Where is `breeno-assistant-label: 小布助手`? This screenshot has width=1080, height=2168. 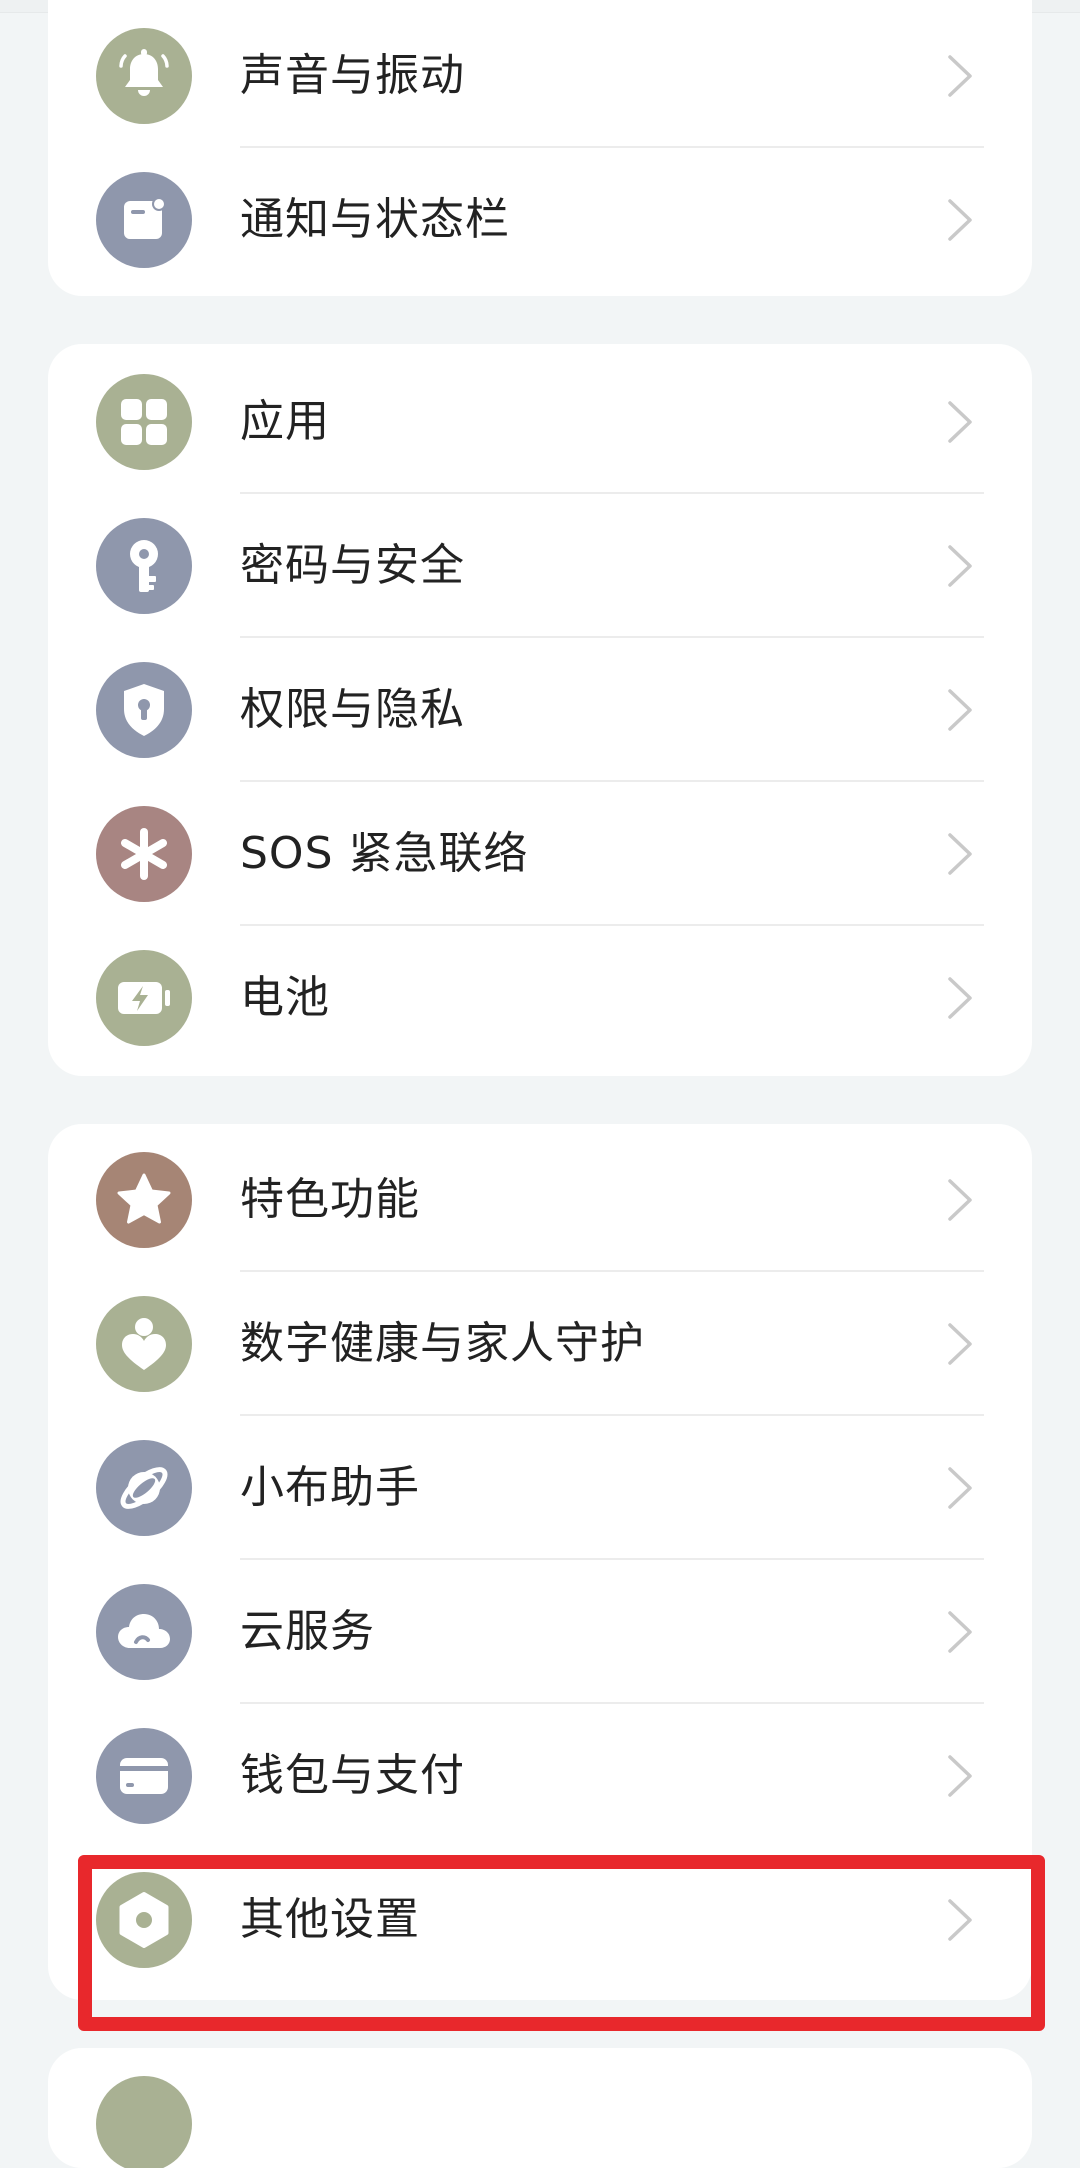 breeno-assistant-label: 小布助手 is located at coordinates (330, 1487).